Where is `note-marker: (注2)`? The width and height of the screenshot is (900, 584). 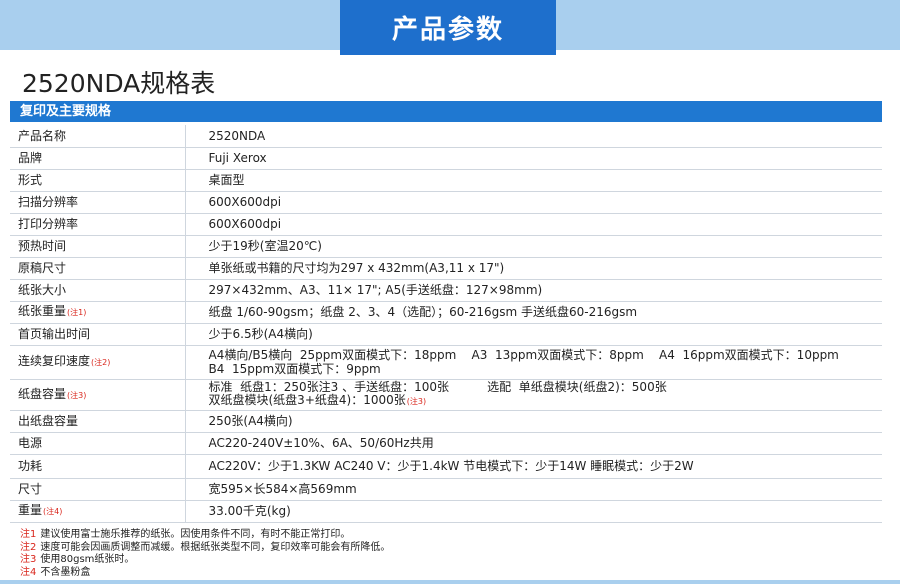
note-marker: (注2) is located at coordinates (101, 362).